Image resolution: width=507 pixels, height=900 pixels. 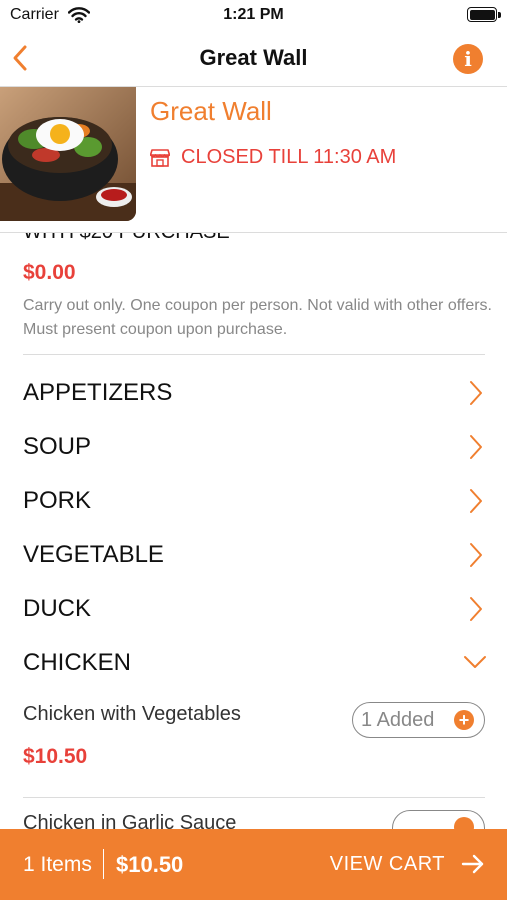 What do you see at coordinates (103, 864) in the screenshot?
I see `cart-separator` at bounding box center [103, 864].